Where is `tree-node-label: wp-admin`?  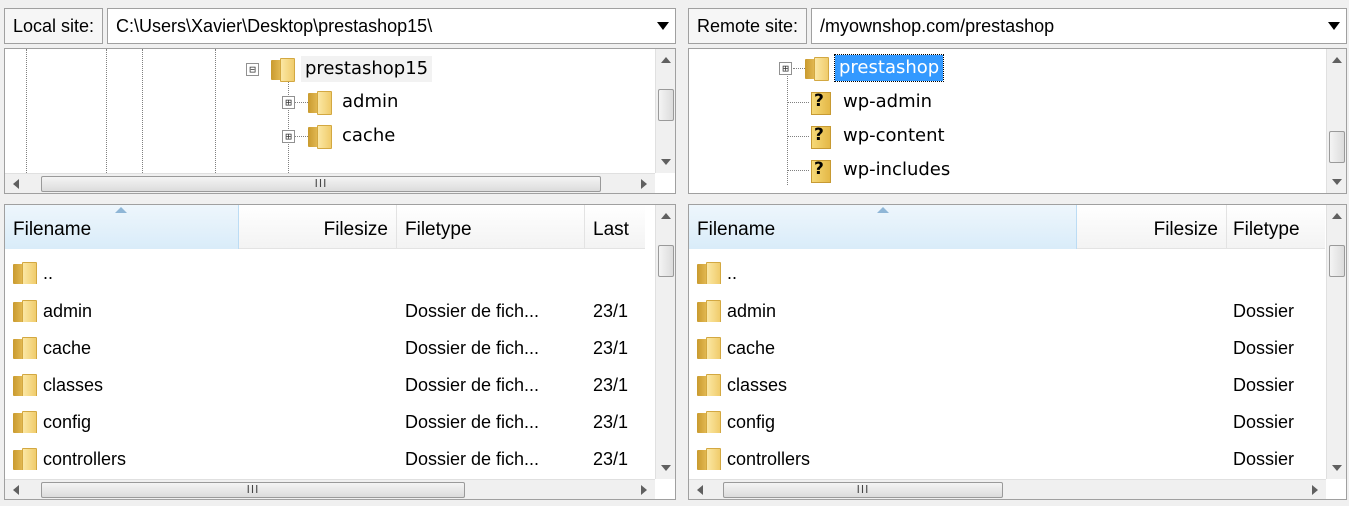
tree-node-label: wp-admin is located at coordinates (888, 101).